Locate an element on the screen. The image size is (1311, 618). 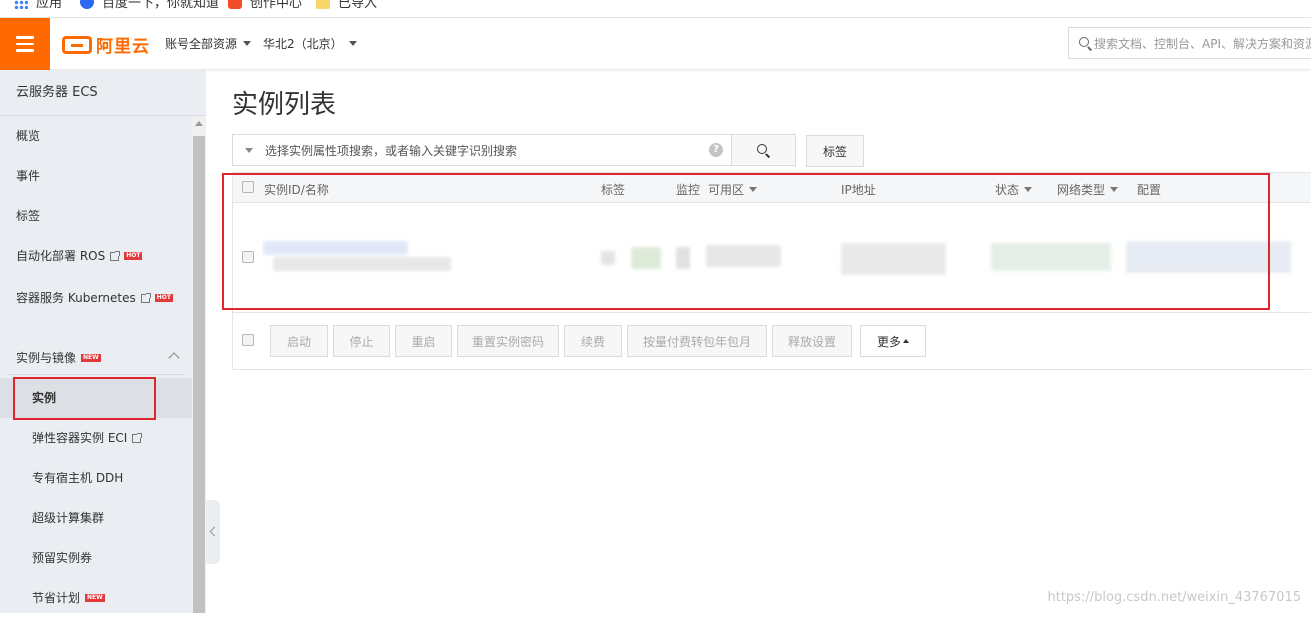
top-navigation-bar: 阿里云 账号全部资源 华北2（北京） 搜索文档、控制台、API、解决方案和资源 is located at coordinates (655, 44).